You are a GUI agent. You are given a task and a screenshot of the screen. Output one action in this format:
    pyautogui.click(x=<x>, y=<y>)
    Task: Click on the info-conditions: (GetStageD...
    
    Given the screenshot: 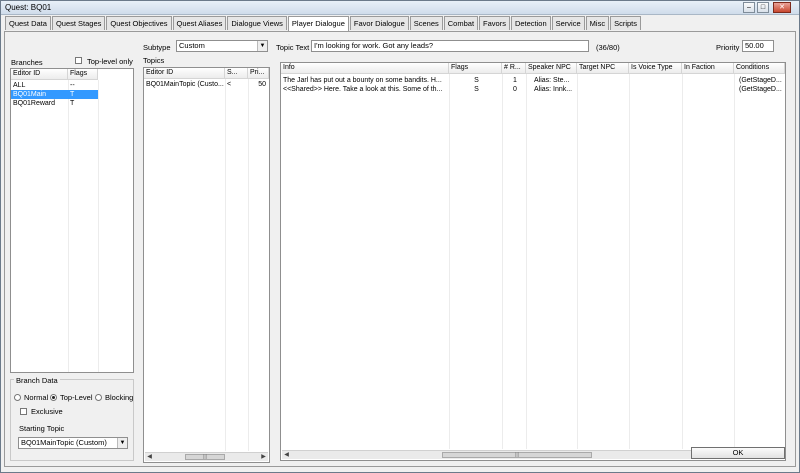 What is the action you would take?
    pyautogui.click(x=760, y=89)
    